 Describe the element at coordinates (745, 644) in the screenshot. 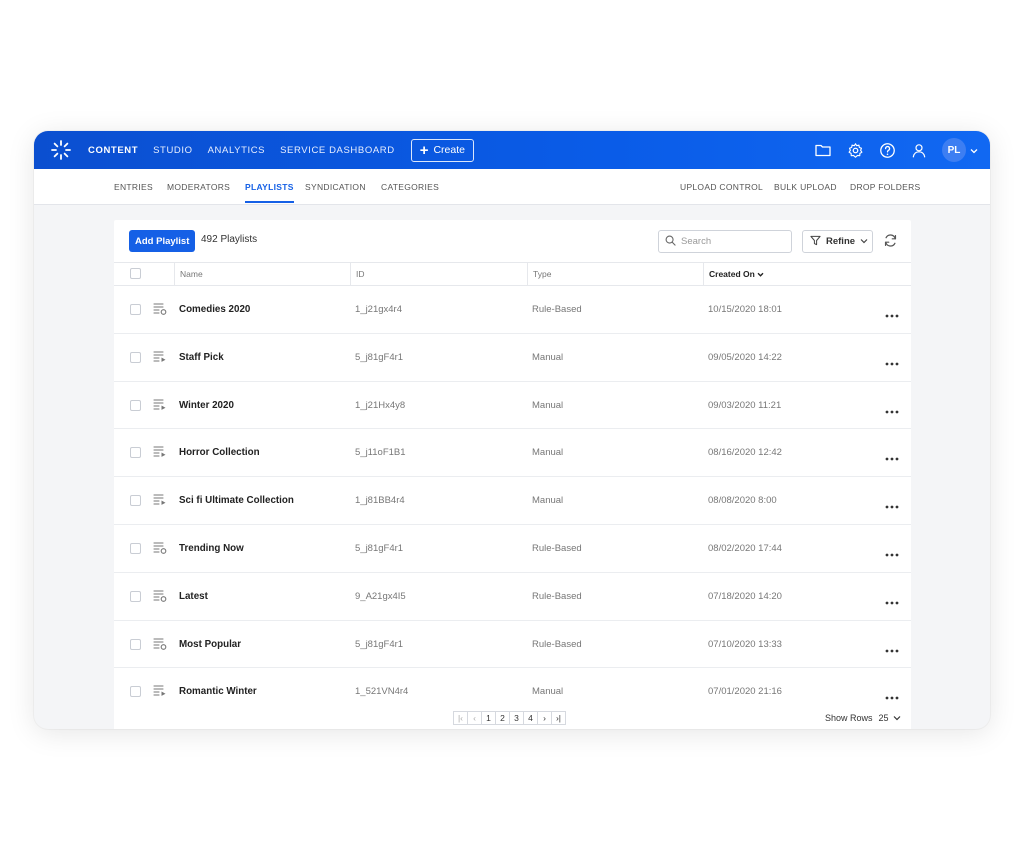

I see `playlist-created: 07/10/2020 13:33` at that location.